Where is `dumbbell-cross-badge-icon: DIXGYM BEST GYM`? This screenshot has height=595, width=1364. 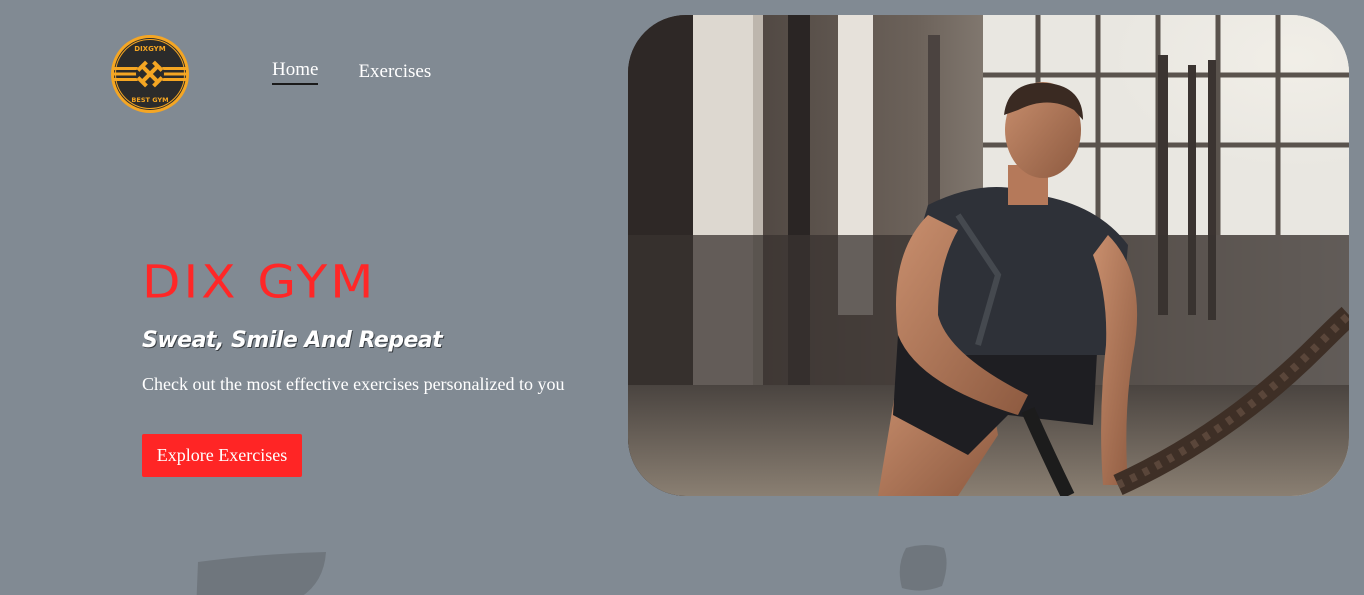 dumbbell-cross-badge-icon: DIXGYM BEST GYM is located at coordinates (150, 74).